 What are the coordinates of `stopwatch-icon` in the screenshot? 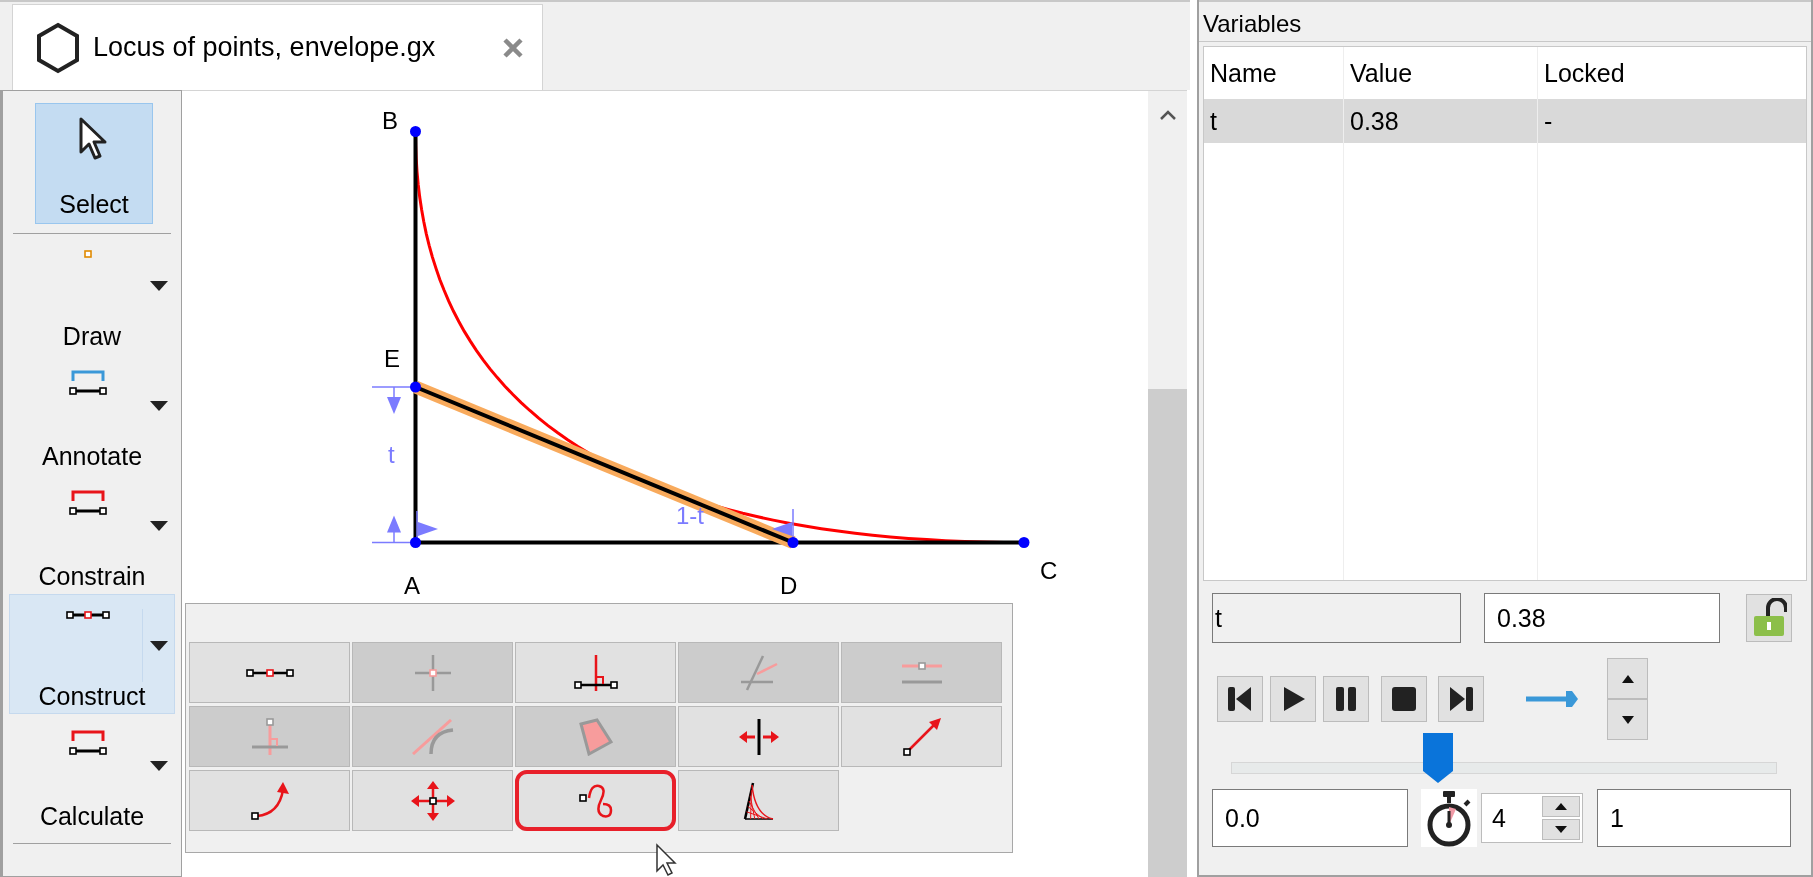 It's located at (1449, 818).